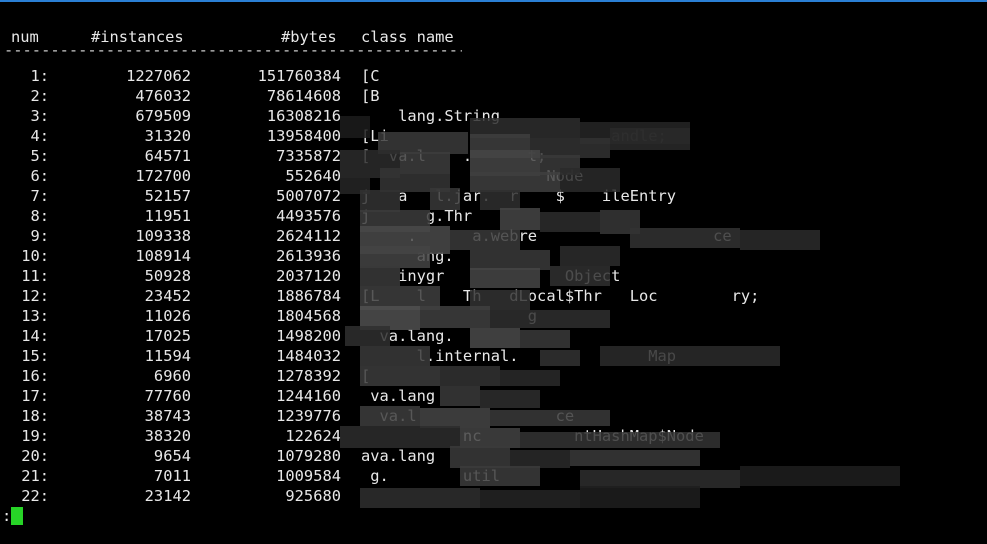 Image resolution: width=987 pixels, height=544 pixels. Describe the element at coordinates (35, 336) in the screenshot. I see `row-num: 14:` at that location.